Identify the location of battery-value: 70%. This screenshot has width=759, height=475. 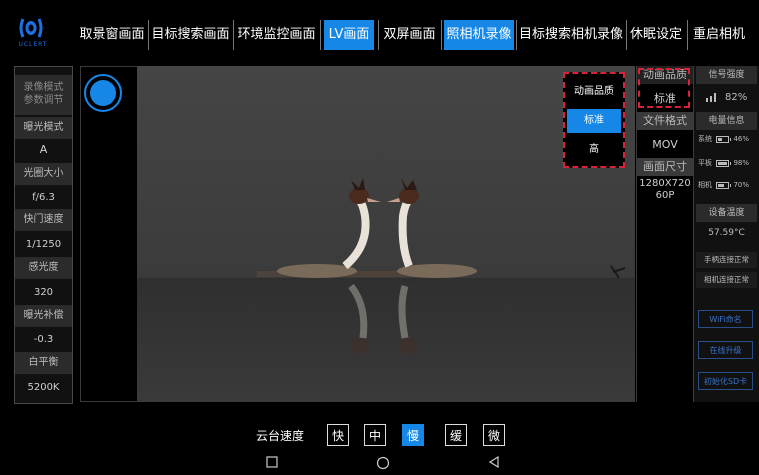
(741, 185).